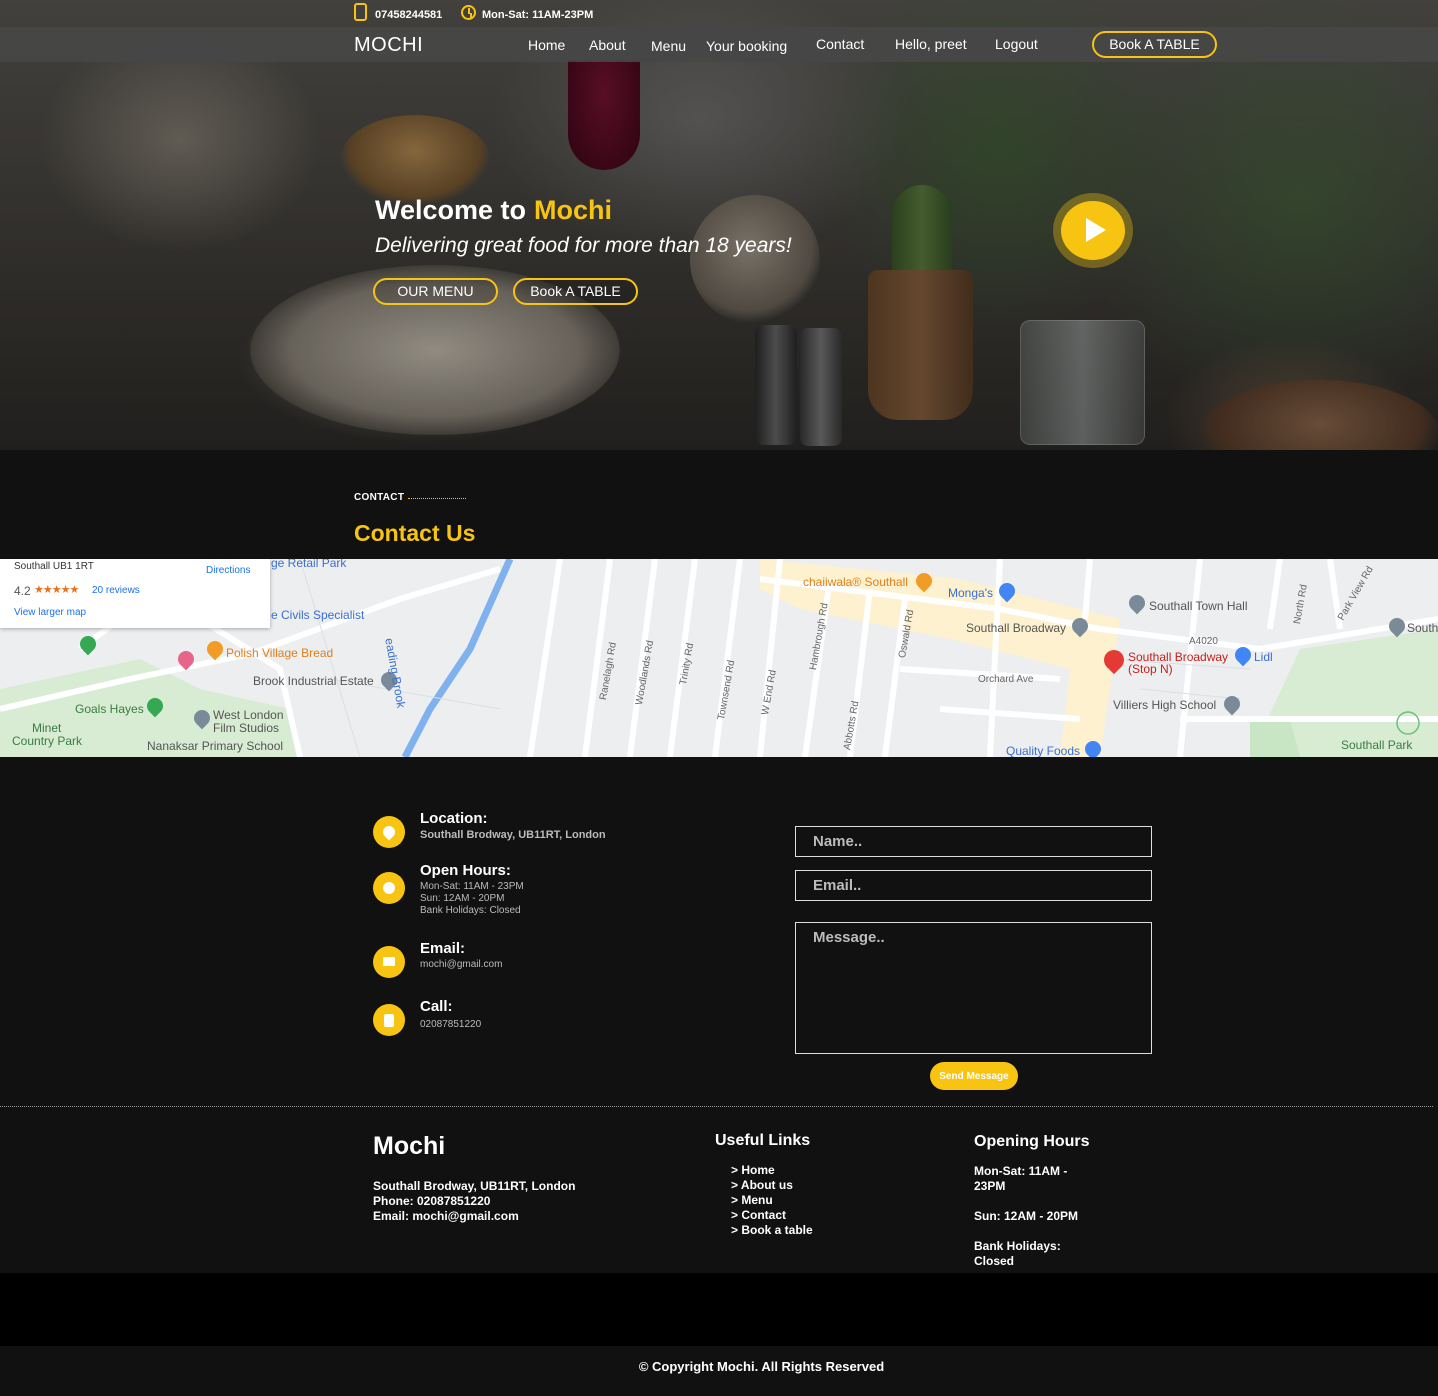 This screenshot has width=1438, height=1396. I want to click on map-rating-value: 4.2, so click(22, 591).